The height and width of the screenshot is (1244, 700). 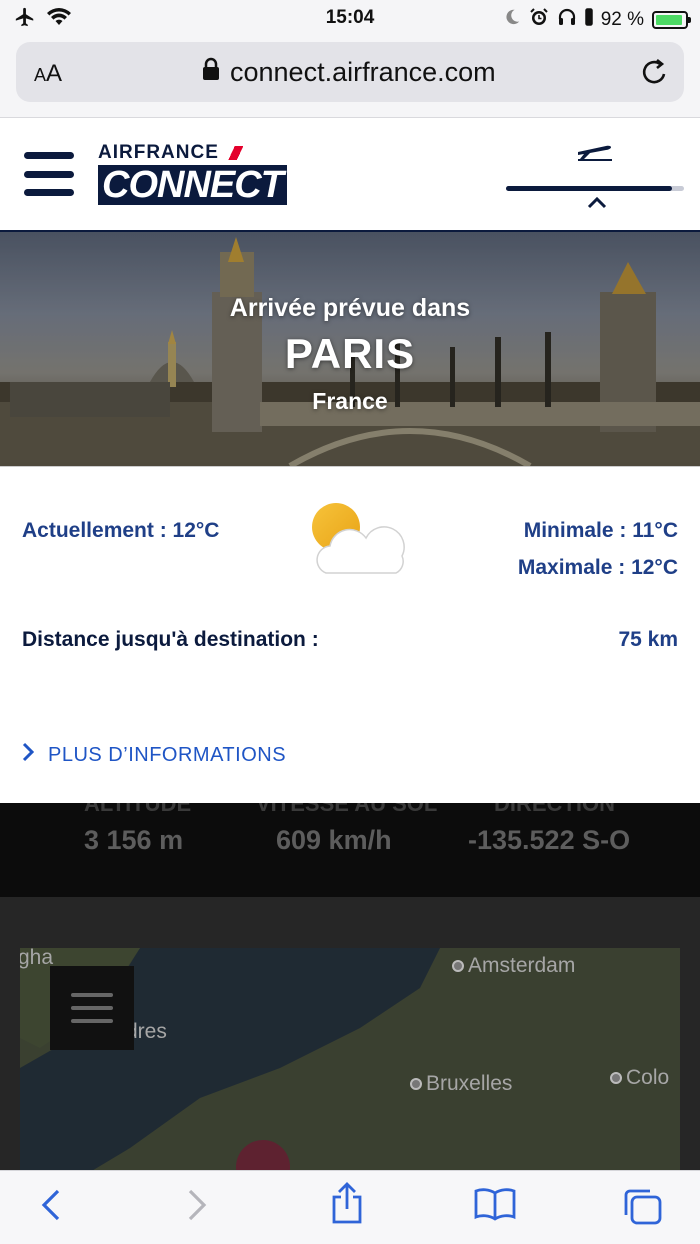 What do you see at coordinates (134, 840) in the screenshot?
I see `altitude-value: 3 156 m` at bounding box center [134, 840].